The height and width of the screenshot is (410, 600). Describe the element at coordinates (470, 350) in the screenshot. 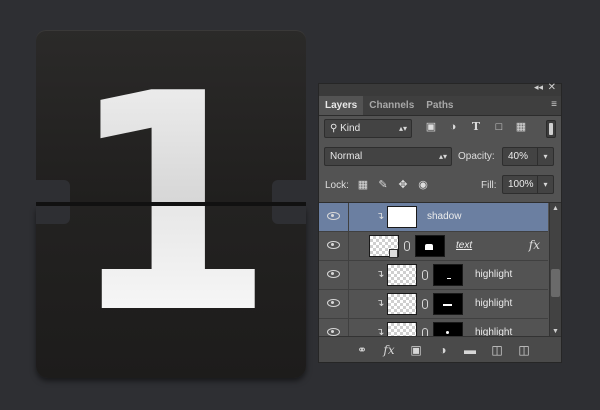

I see `new-group-icon: ▬` at that location.